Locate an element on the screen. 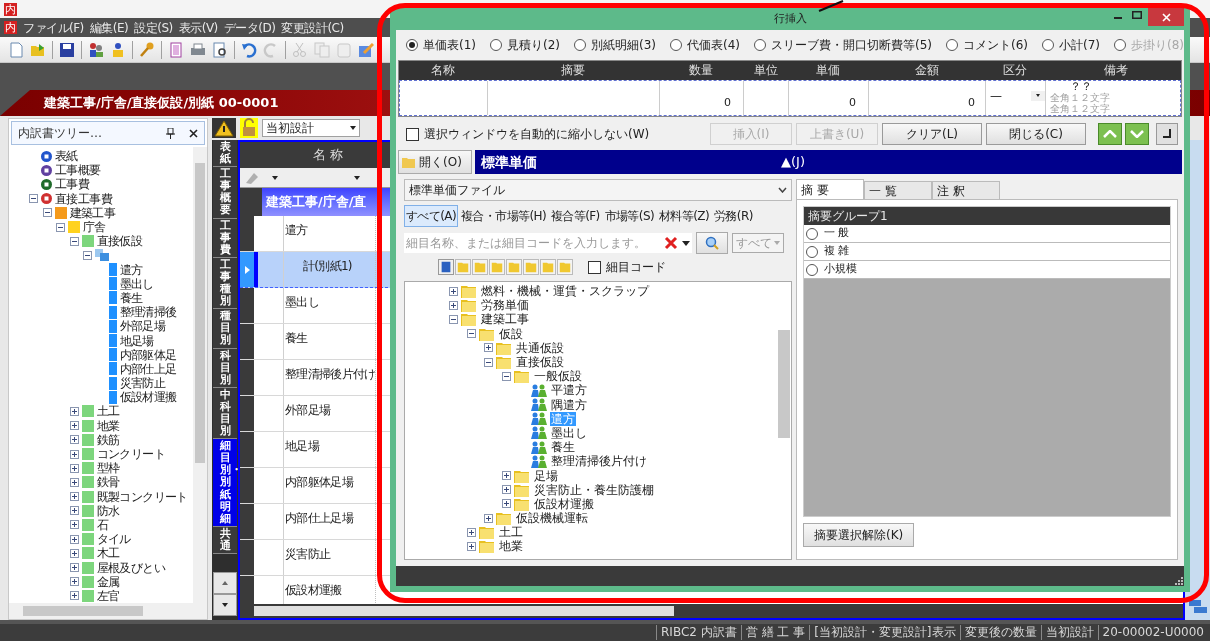 This screenshot has height=641, width=1210. radio-label: 単価表(1) is located at coordinates (449, 45).